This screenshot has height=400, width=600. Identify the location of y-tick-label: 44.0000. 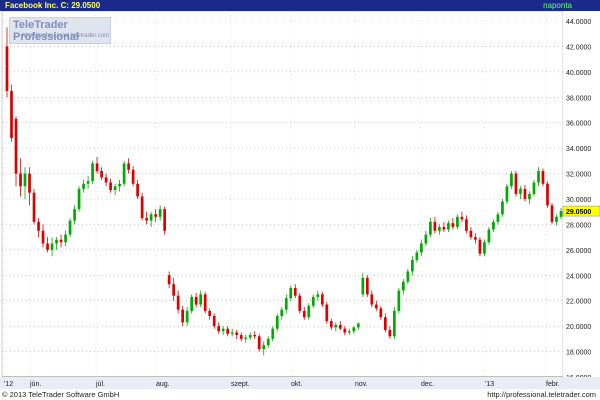
(578, 22).